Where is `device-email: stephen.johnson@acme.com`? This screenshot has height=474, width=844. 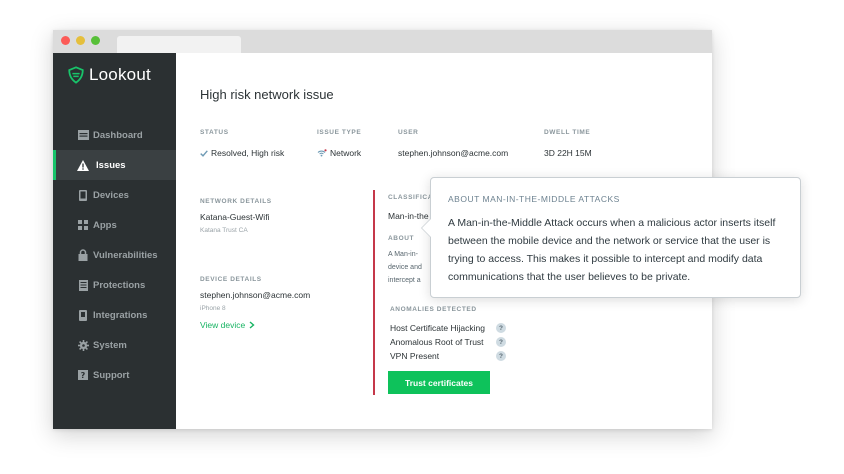 device-email: stephen.johnson@acme.com is located at coordinates (255, 295).